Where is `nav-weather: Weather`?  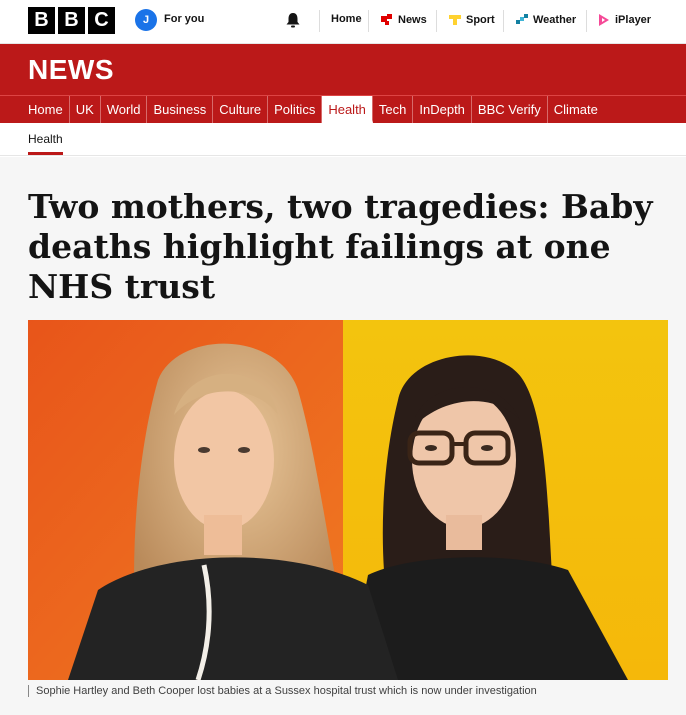 nav-weather: Weather is located at coordinates (545, 20).